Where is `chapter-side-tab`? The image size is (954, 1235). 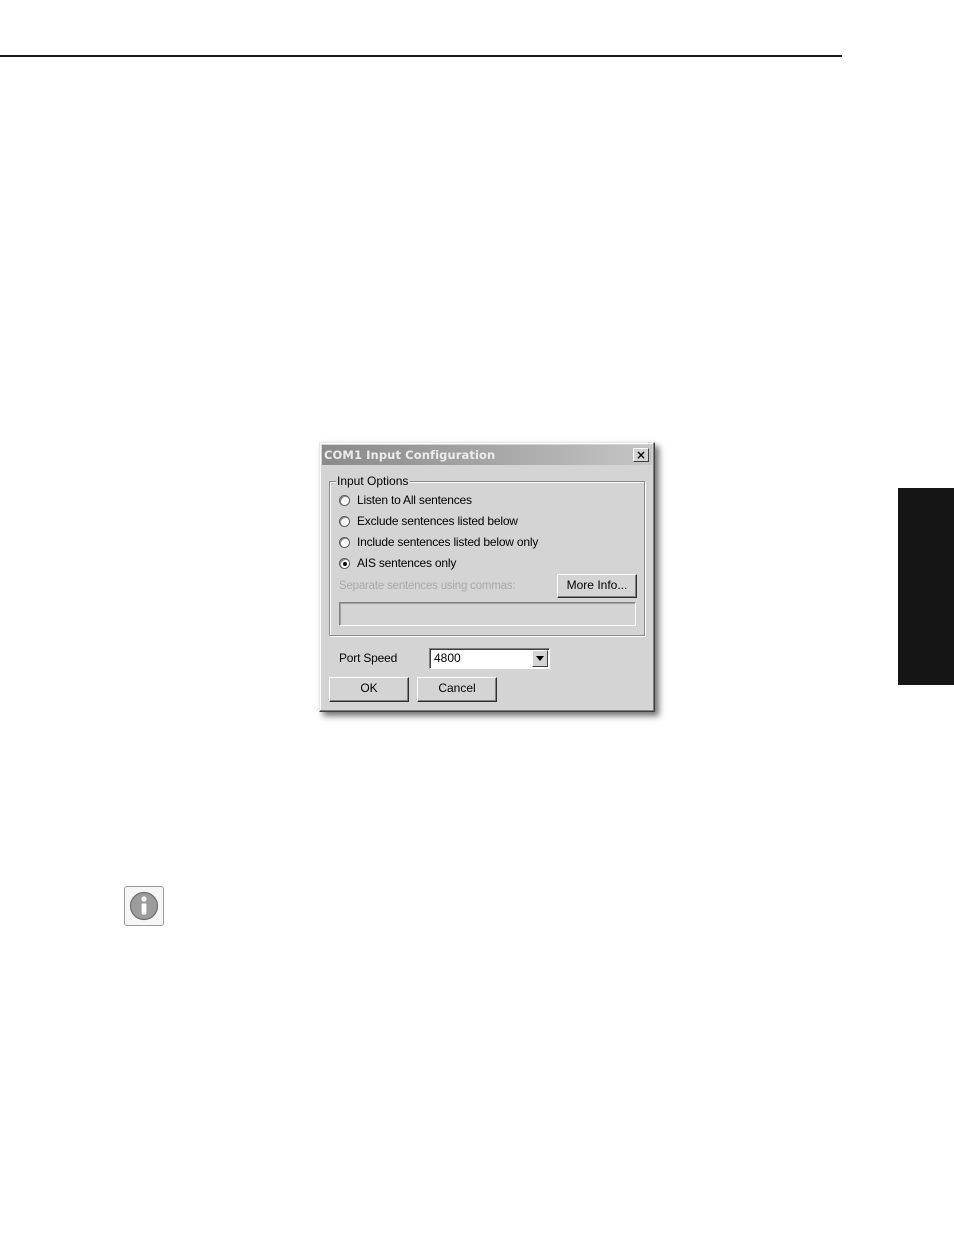 chapter-side-tab is located at coordinates (926, 586).